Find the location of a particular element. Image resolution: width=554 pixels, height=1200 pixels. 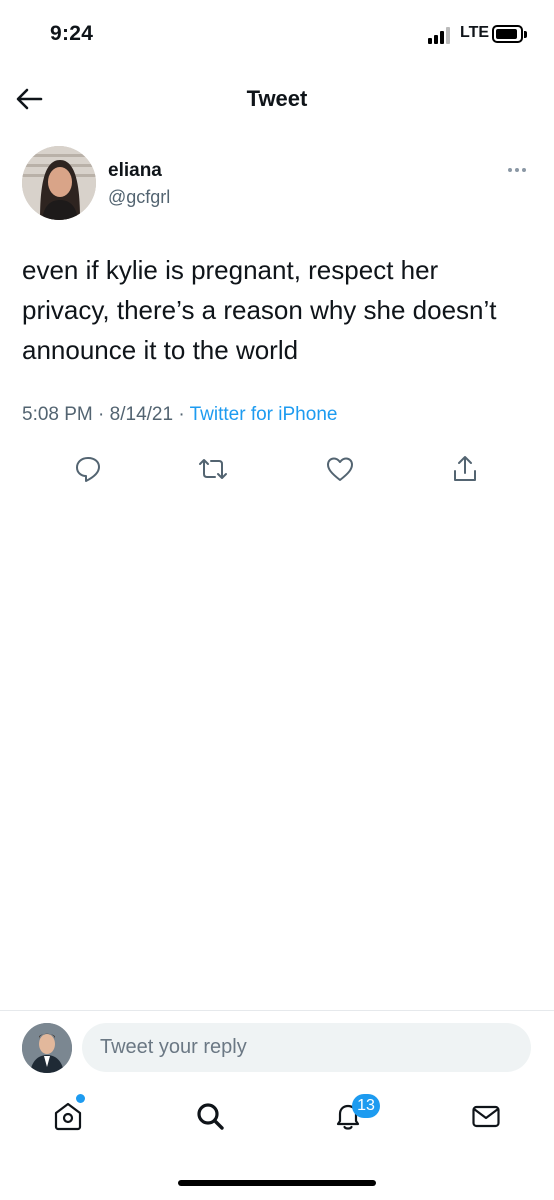

search-icon is located at coordinates (210, 1116).